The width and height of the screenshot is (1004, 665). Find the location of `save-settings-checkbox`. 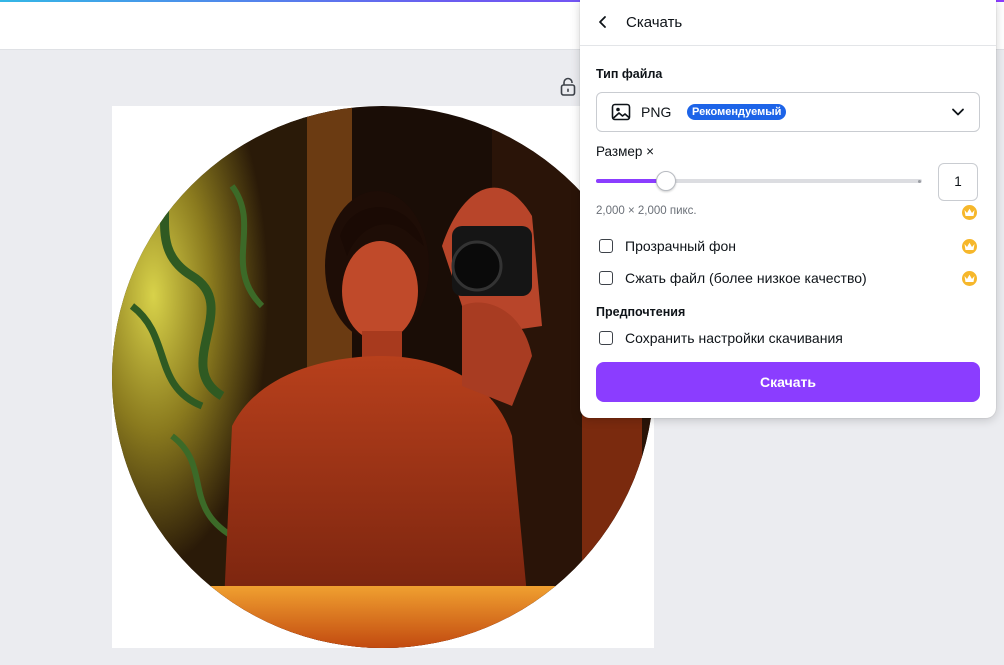

save-settings-checkbox is located at coordinates (606, 338).